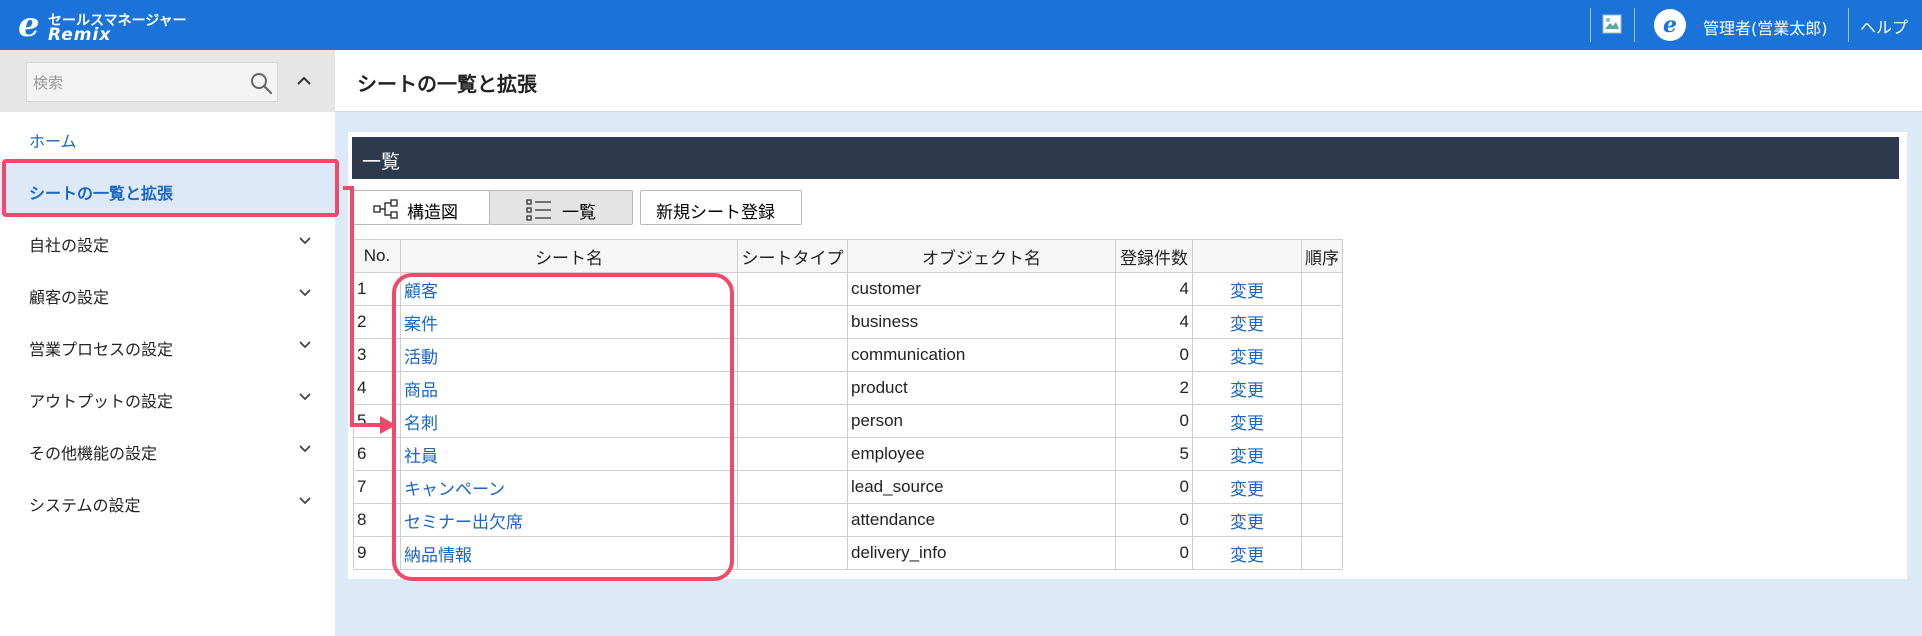 The height and width of the screenshot is (636, 1922). I want to click on panel-title: 一覧, so click(381, 162).